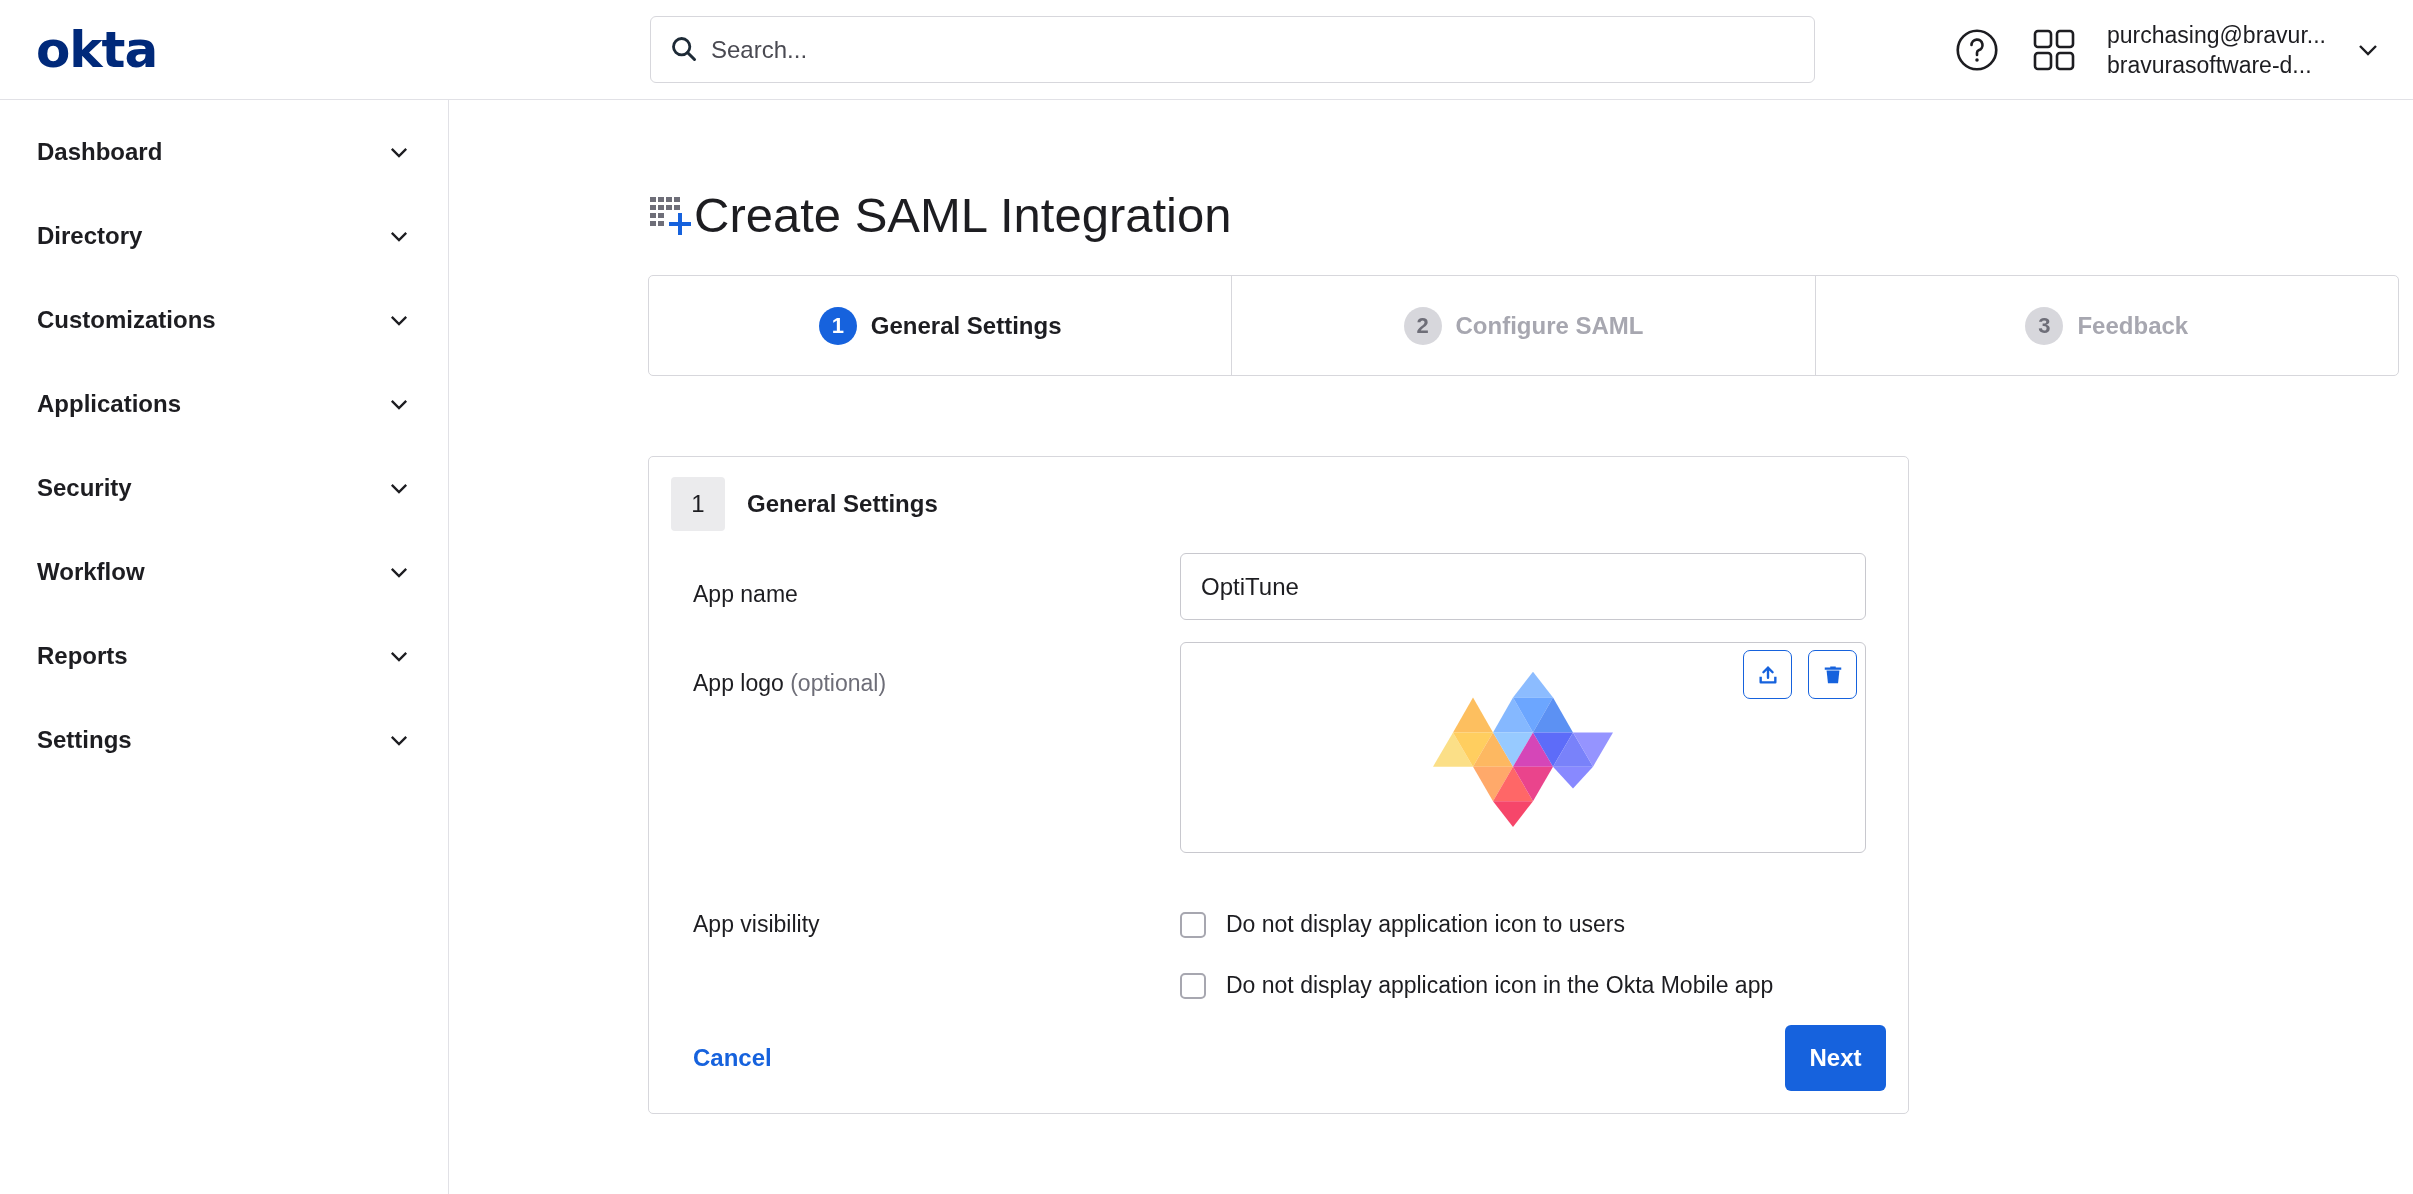 The width and height of the screenshot is (2413, 1194). I want to click on step-tab: 2 Configure SAML, so click(1523, 325).